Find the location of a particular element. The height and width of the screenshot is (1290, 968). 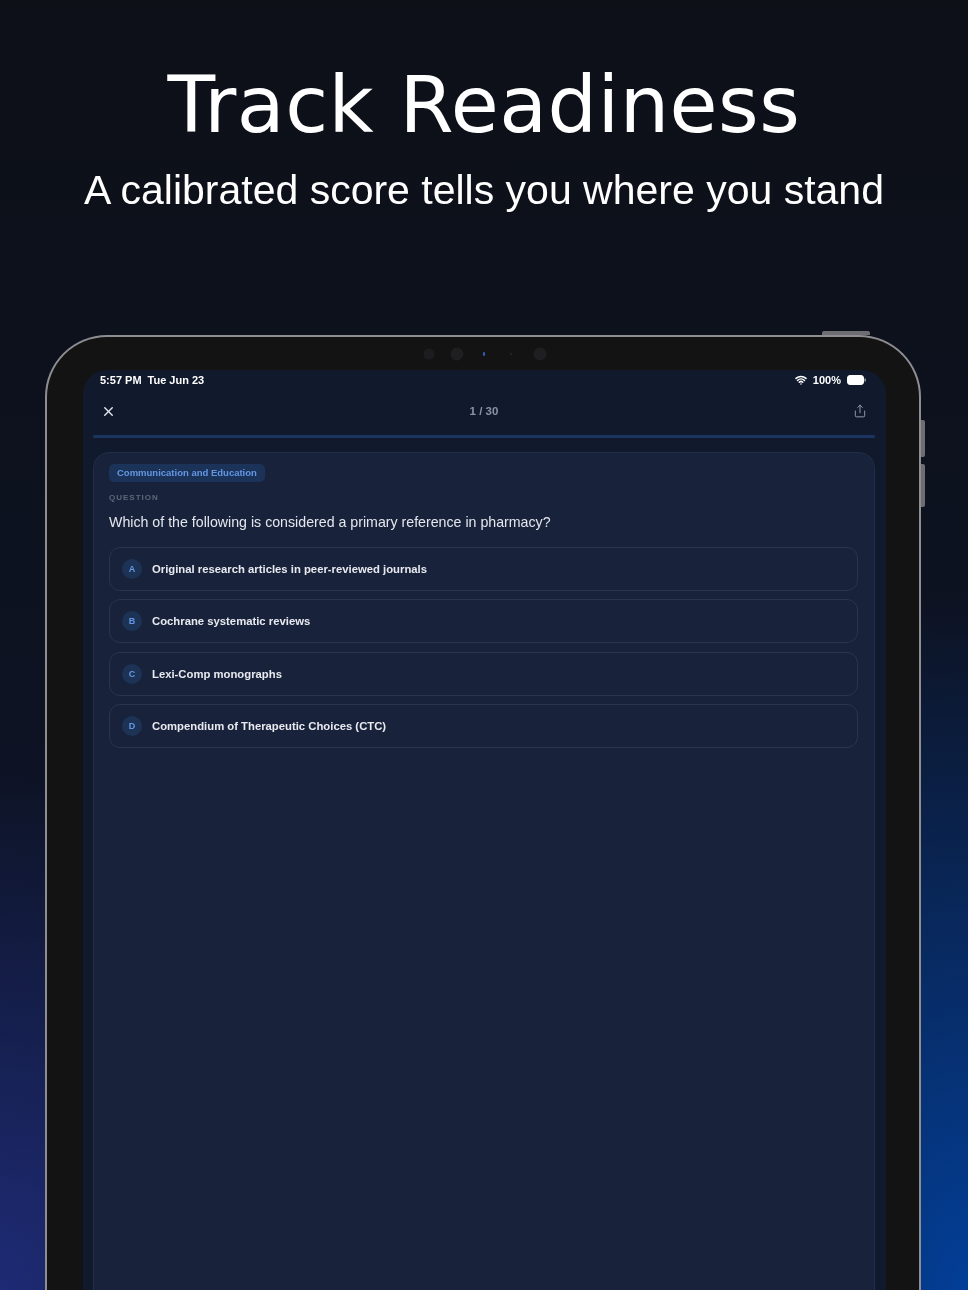

headline-title: Track Readiness is located at coordinates (484, 105).